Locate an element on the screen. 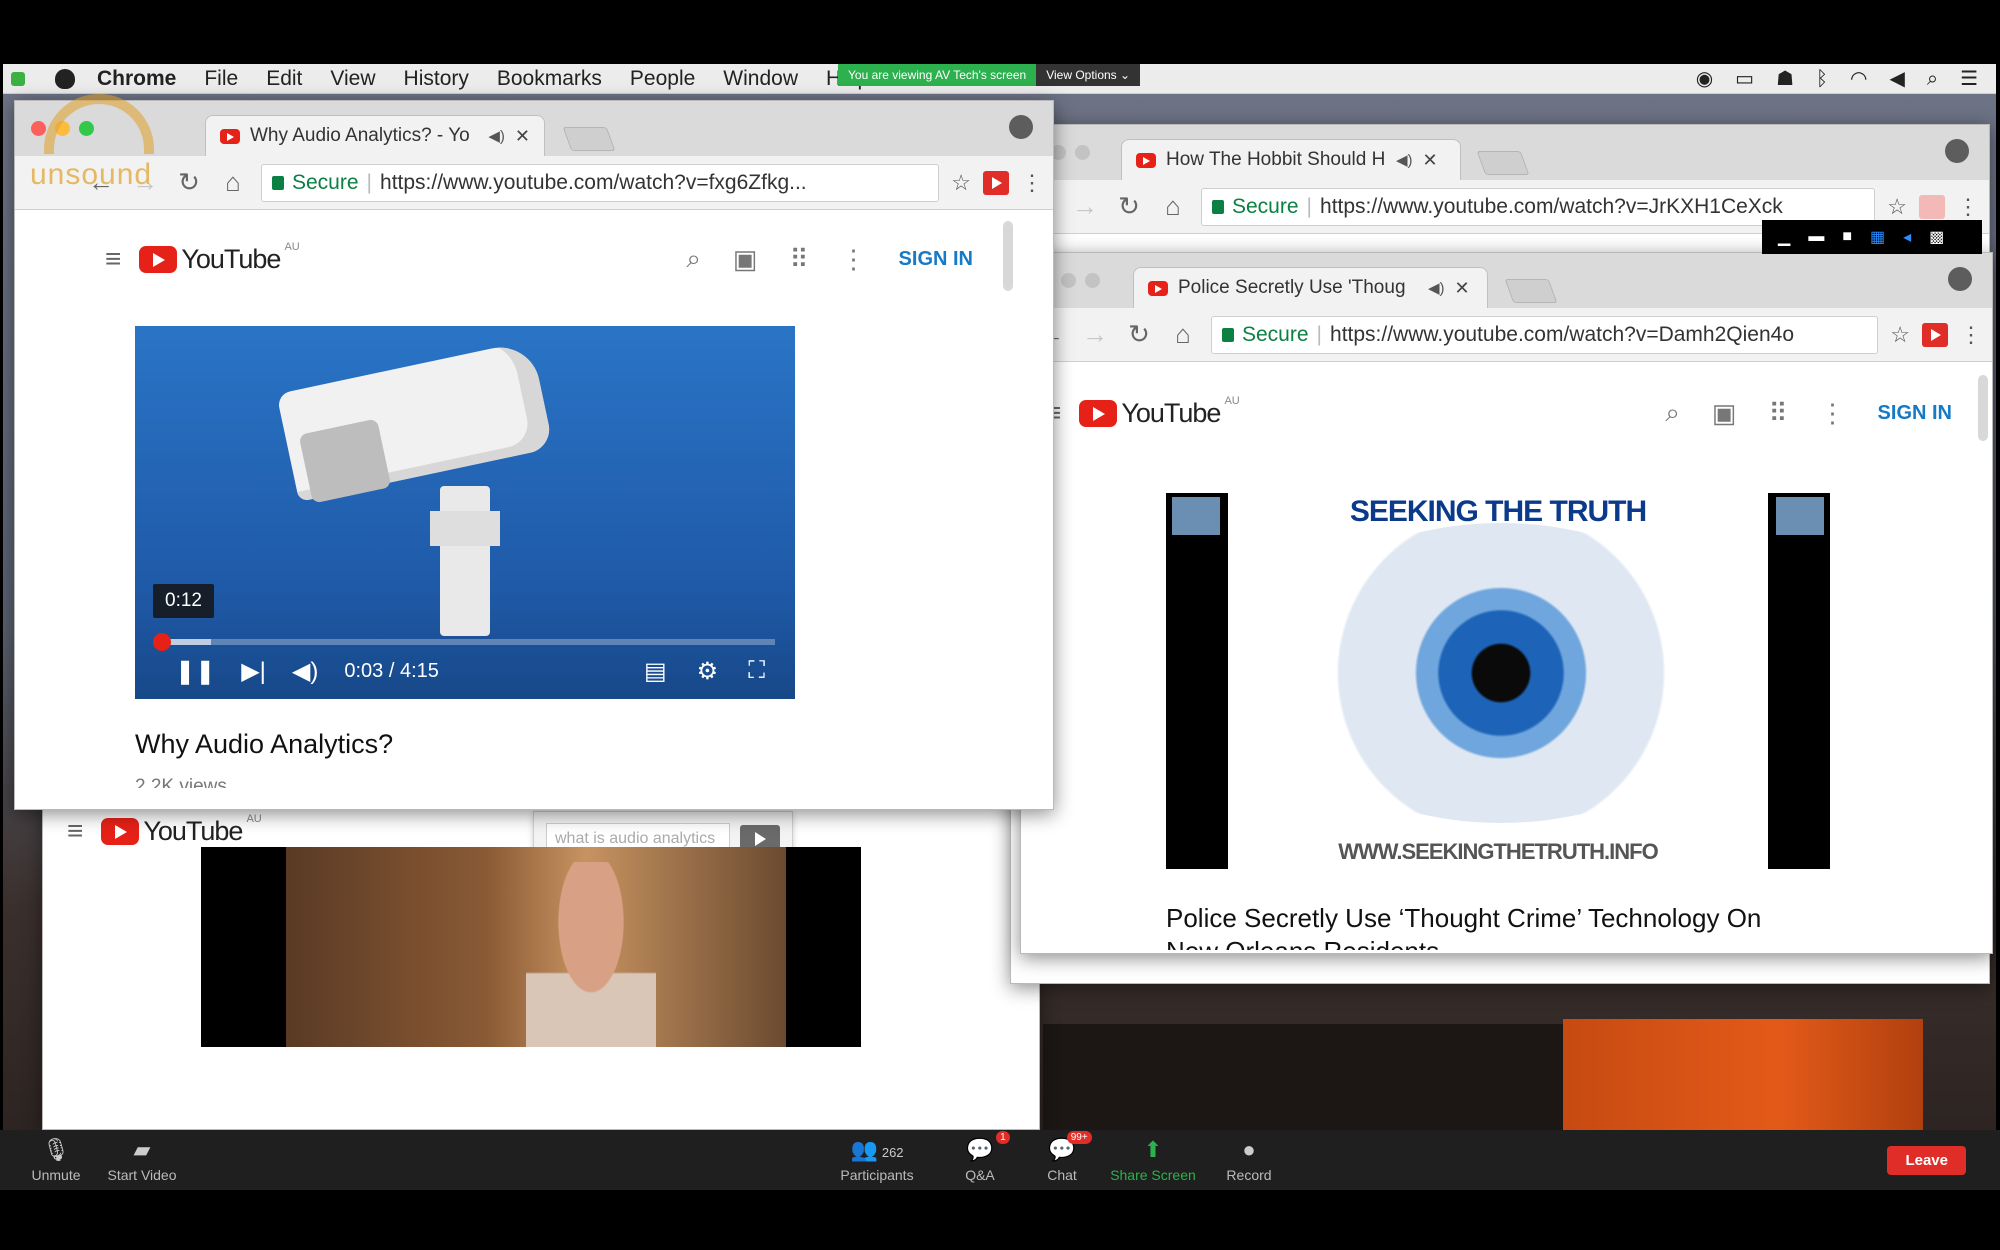 Image resolution: width=2000 pixels, height=1250 pixels. menu-edit: Edit is located at coordinates (284, 79).